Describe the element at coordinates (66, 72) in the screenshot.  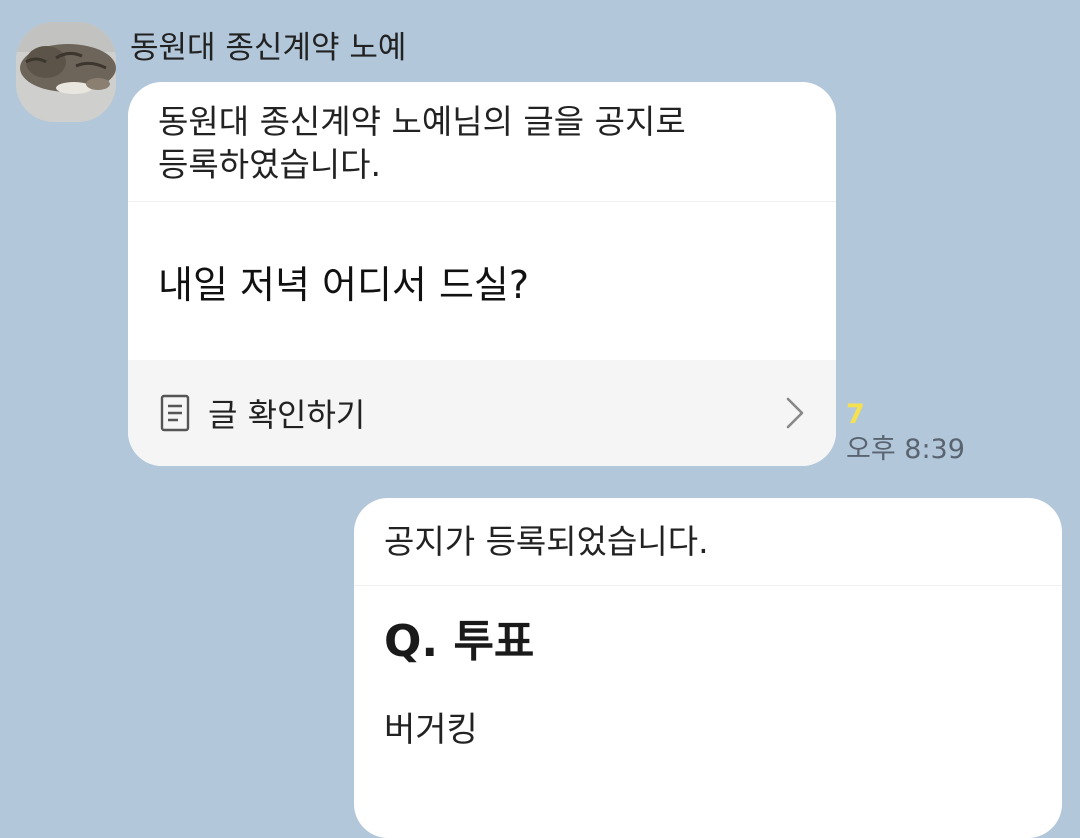
I see `sender-avatar` at that location.